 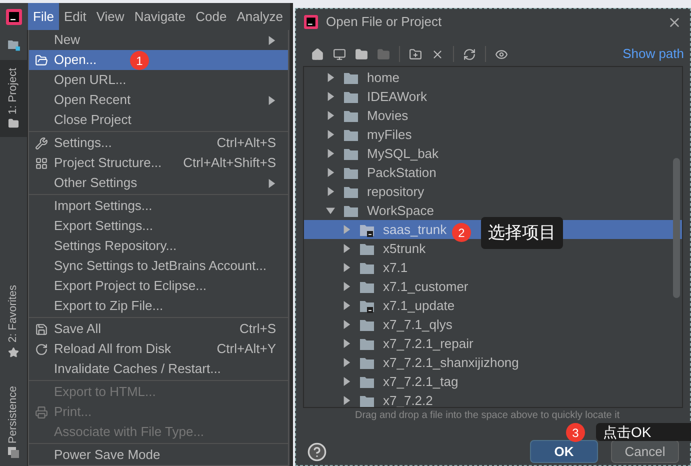 What do you see at coordinates (493, 96) in the screenshot?
I see `tree-item: IDEAWork` at bounding box center [493, 96].